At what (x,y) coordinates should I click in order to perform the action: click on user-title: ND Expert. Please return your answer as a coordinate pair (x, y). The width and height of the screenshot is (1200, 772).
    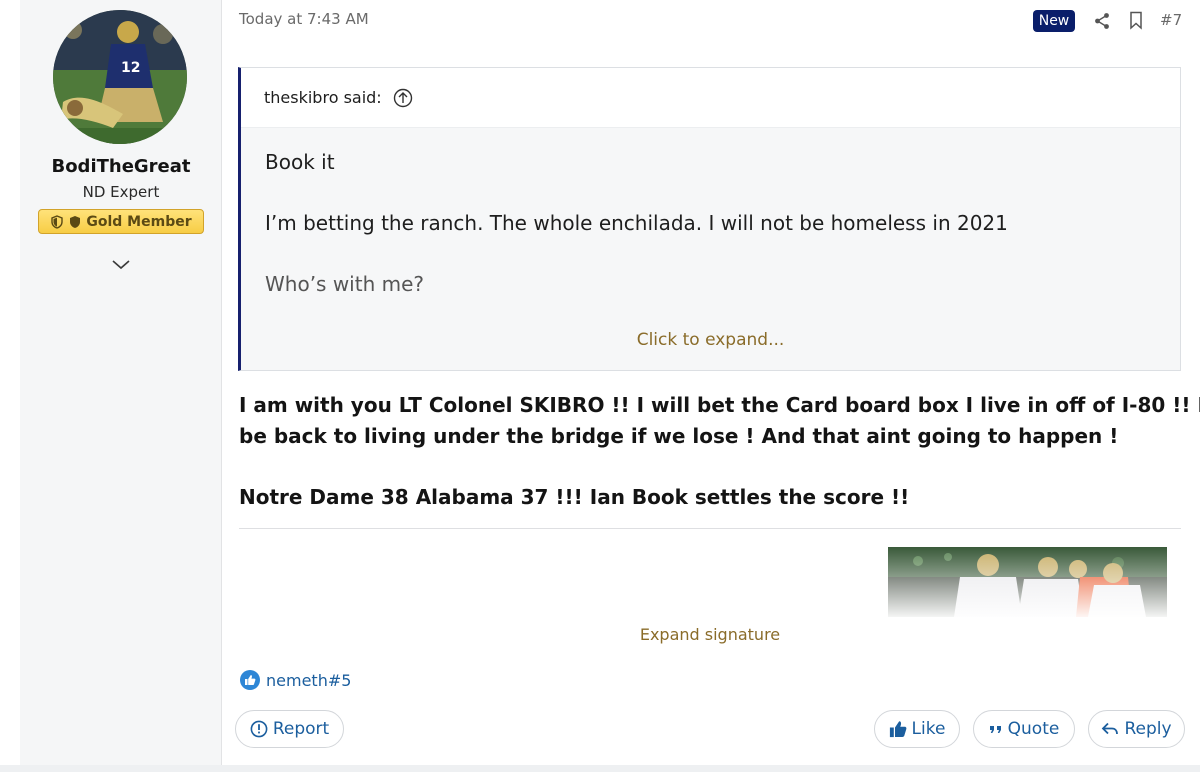
    Looking at the image, I should click on (121, 192).